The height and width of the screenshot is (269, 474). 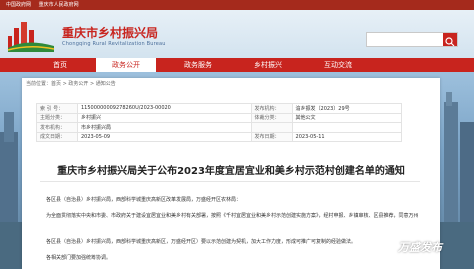 What do you see at coordinates (420, 247) in the screenshot?
I see `watermark: 万盛发布` at bounding box center [420, 247].